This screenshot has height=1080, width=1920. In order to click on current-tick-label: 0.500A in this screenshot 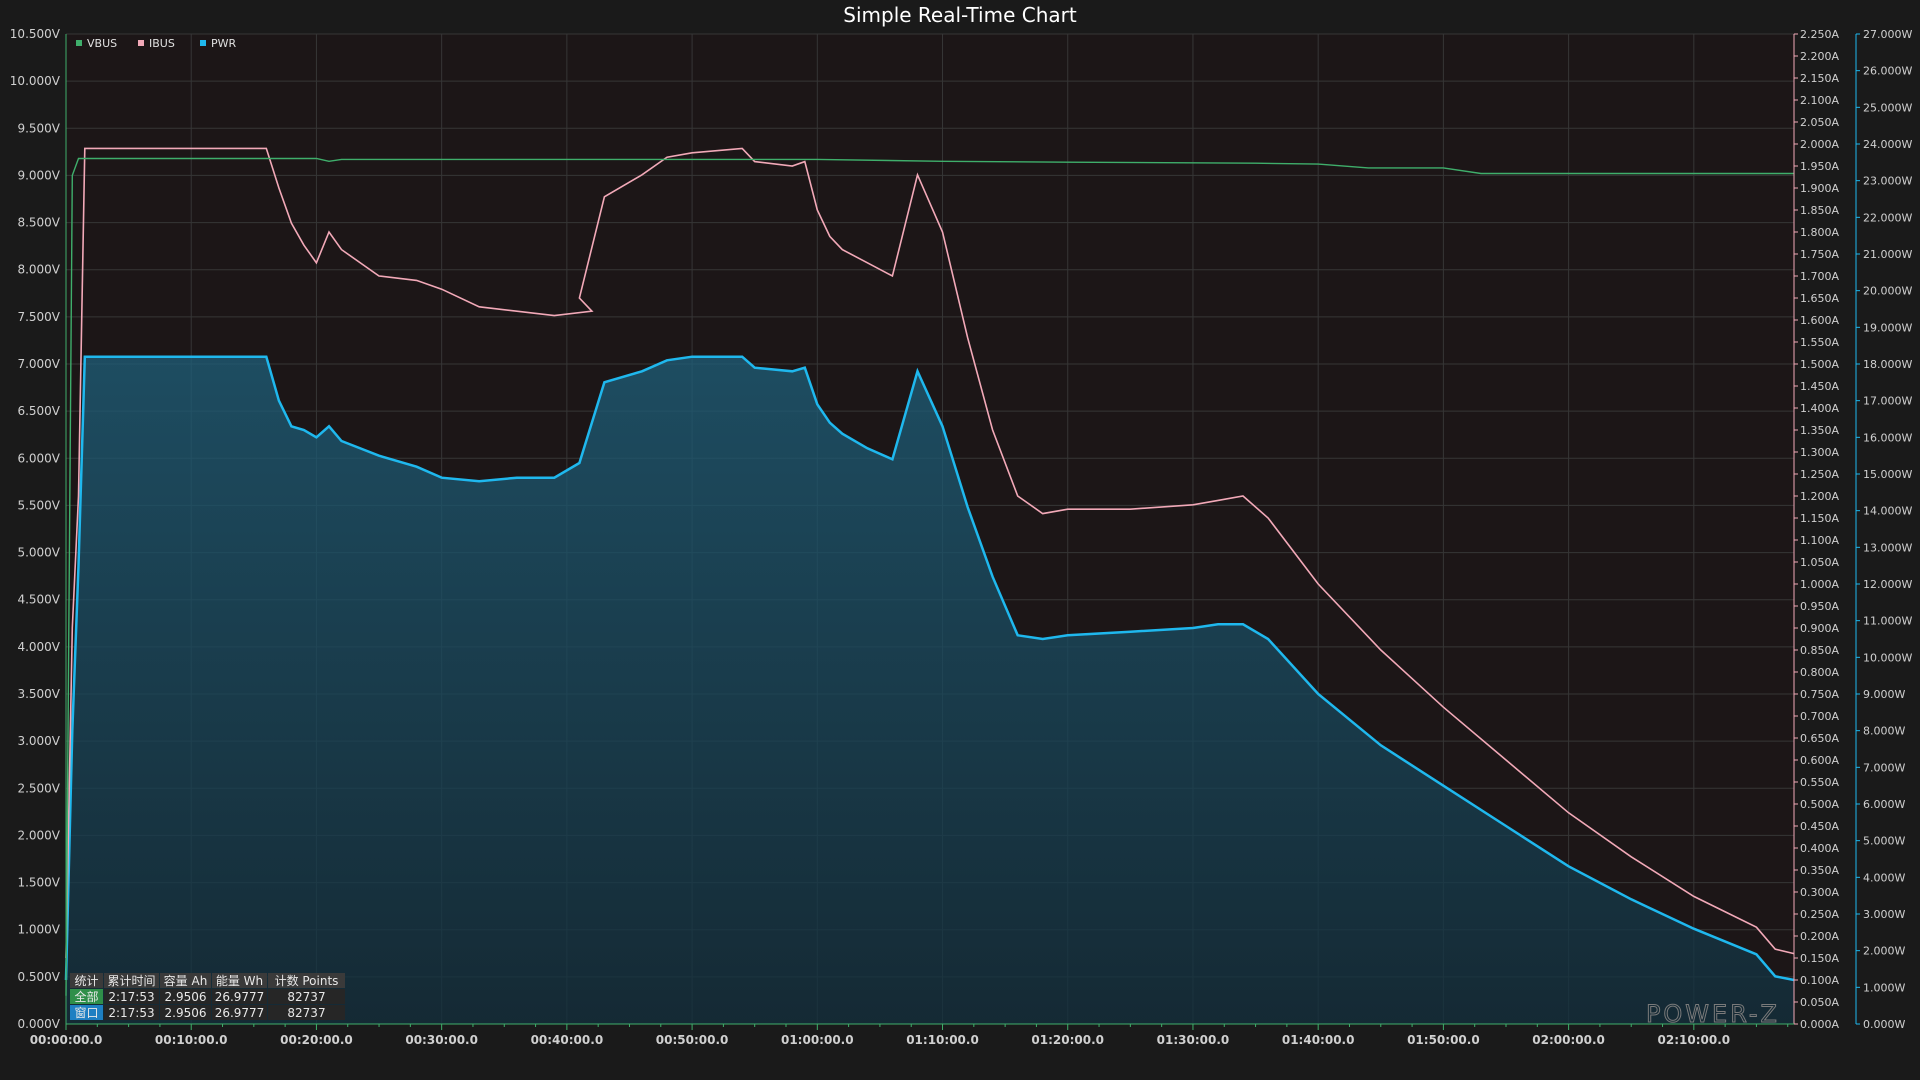, I will do `click(1819, 804)`.